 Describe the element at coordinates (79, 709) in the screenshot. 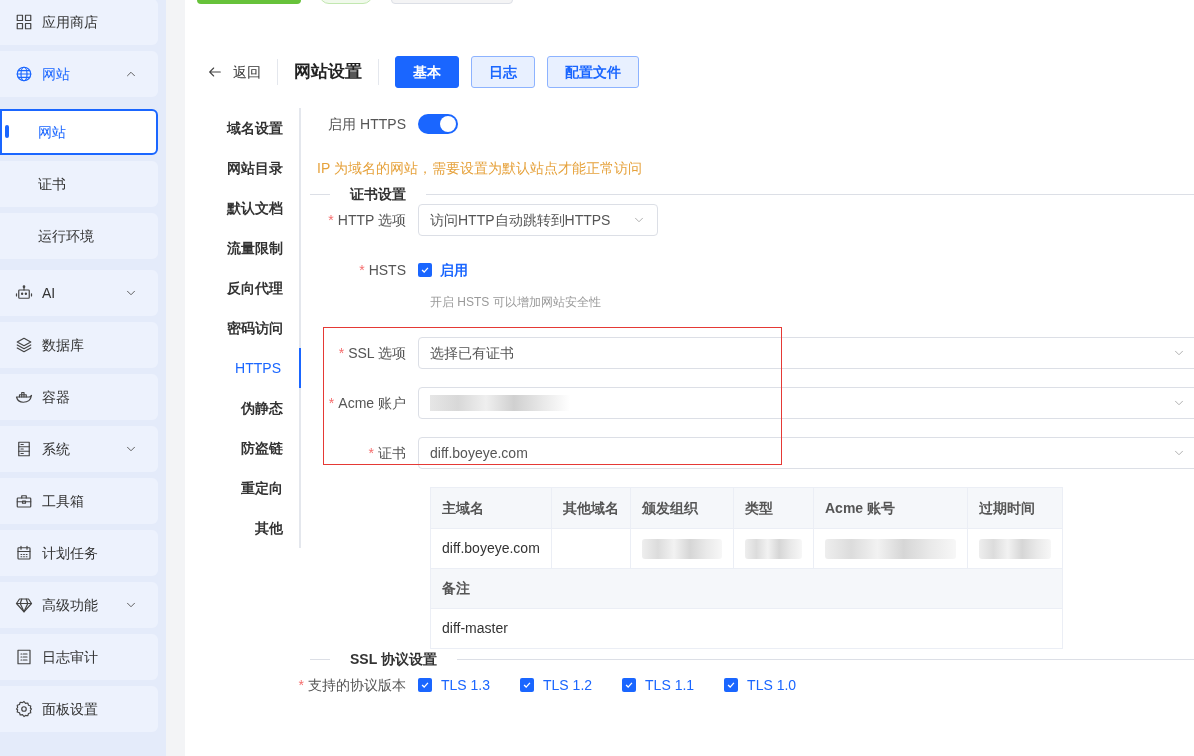

I see `sidebar-item: 面板设置` at that location.